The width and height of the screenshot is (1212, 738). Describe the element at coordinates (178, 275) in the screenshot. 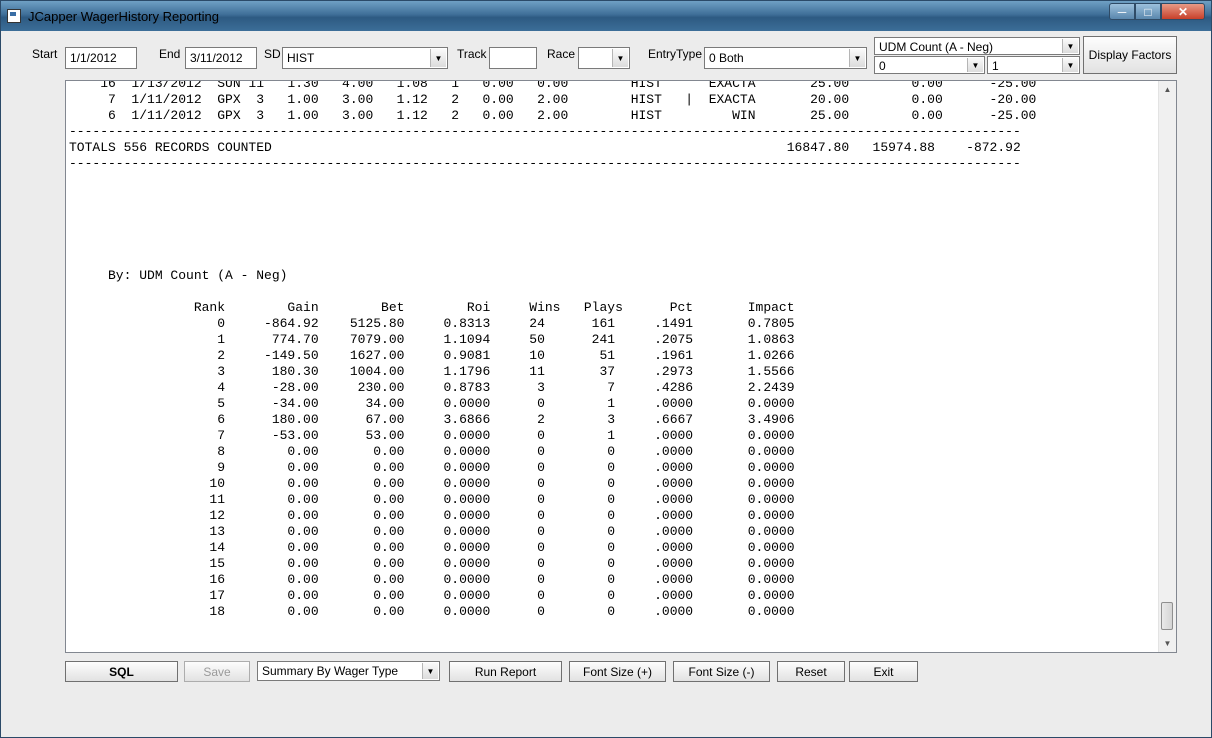

I see `report-line: By: UDM Count (A - Neg)` at that location.